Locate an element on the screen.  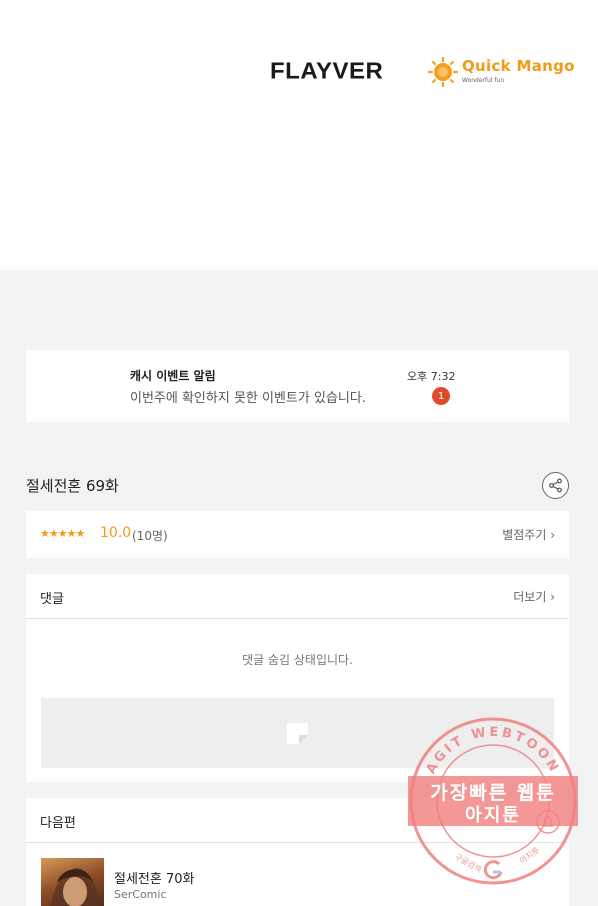
quick-mango-logo: Quick Mango Wonderful fun is located at coordinates (501, 73).